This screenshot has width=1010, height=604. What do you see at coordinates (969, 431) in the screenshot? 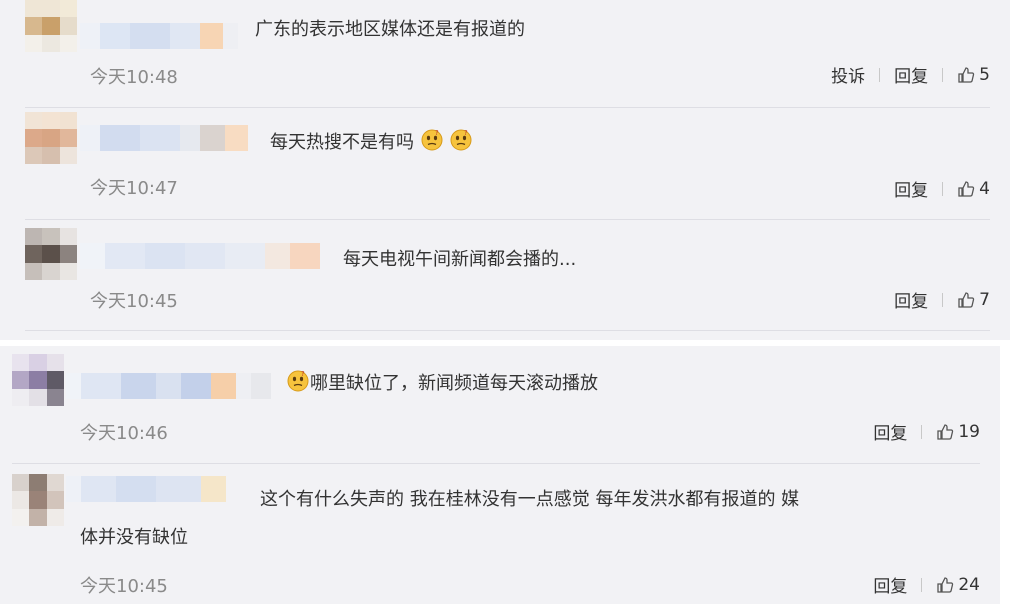
I see `like-count: 19` at bounding box center [969, 431].